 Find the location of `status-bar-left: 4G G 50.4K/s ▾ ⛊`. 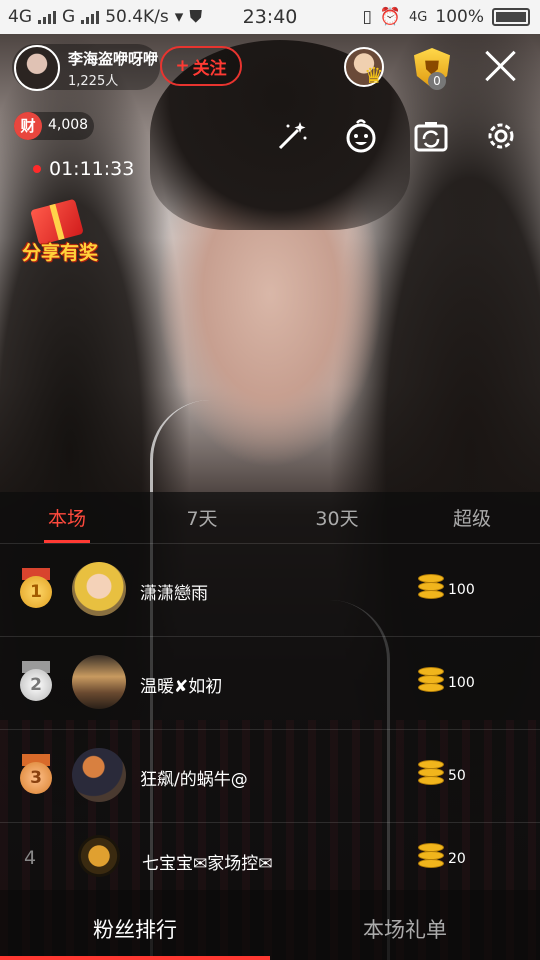

status-bar-left: 4G G 50.4K/s ▾ ⛊ is located at coordinates (118, 17).